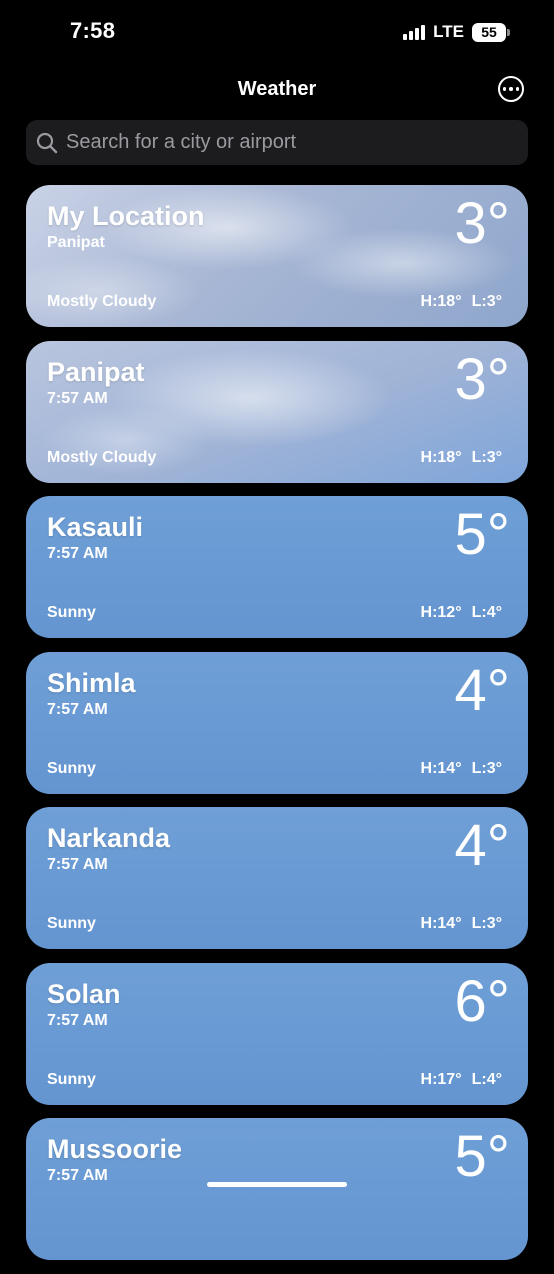 The height and width of the screenshot is (1274, 554). I want to click on search-bar, so click(277, 142).